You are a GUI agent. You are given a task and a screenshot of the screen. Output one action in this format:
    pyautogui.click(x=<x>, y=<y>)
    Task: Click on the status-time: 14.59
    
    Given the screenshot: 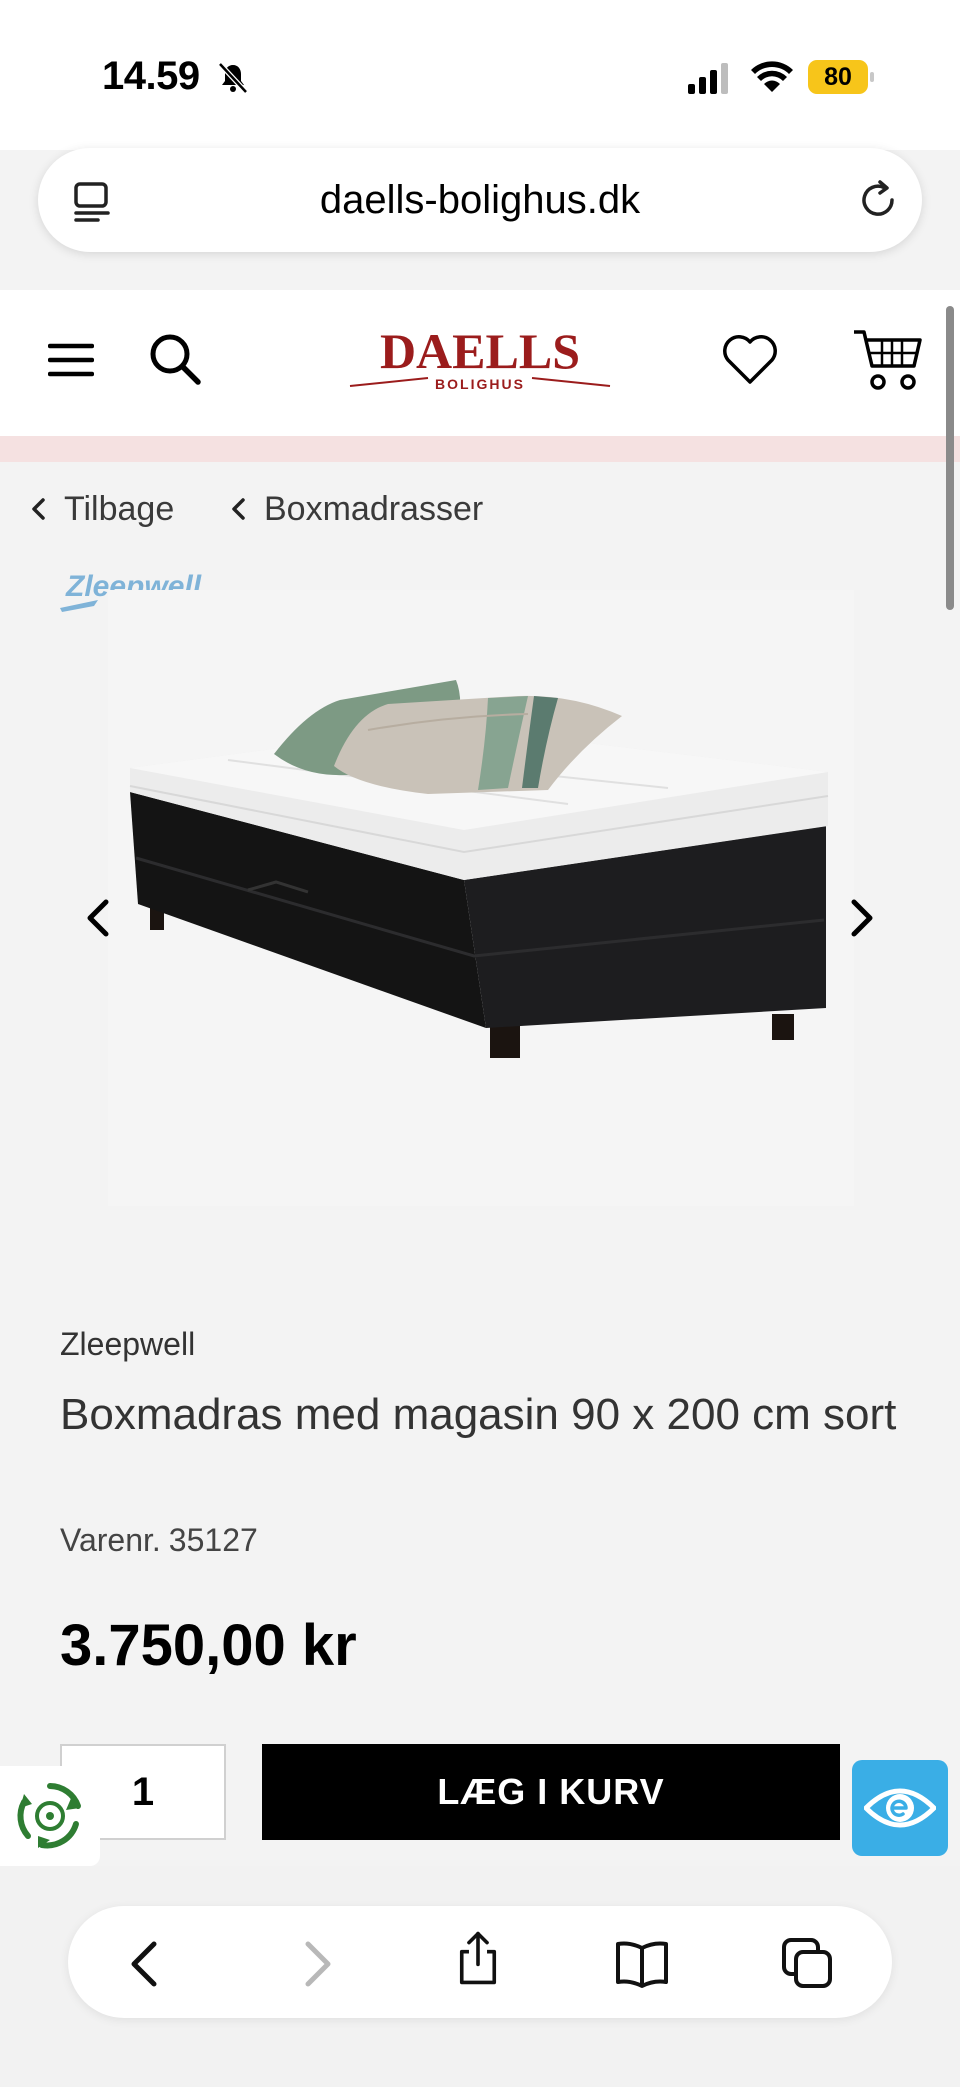 What is the action you would take?
    pyautogui.click(x=151, y=76)
    